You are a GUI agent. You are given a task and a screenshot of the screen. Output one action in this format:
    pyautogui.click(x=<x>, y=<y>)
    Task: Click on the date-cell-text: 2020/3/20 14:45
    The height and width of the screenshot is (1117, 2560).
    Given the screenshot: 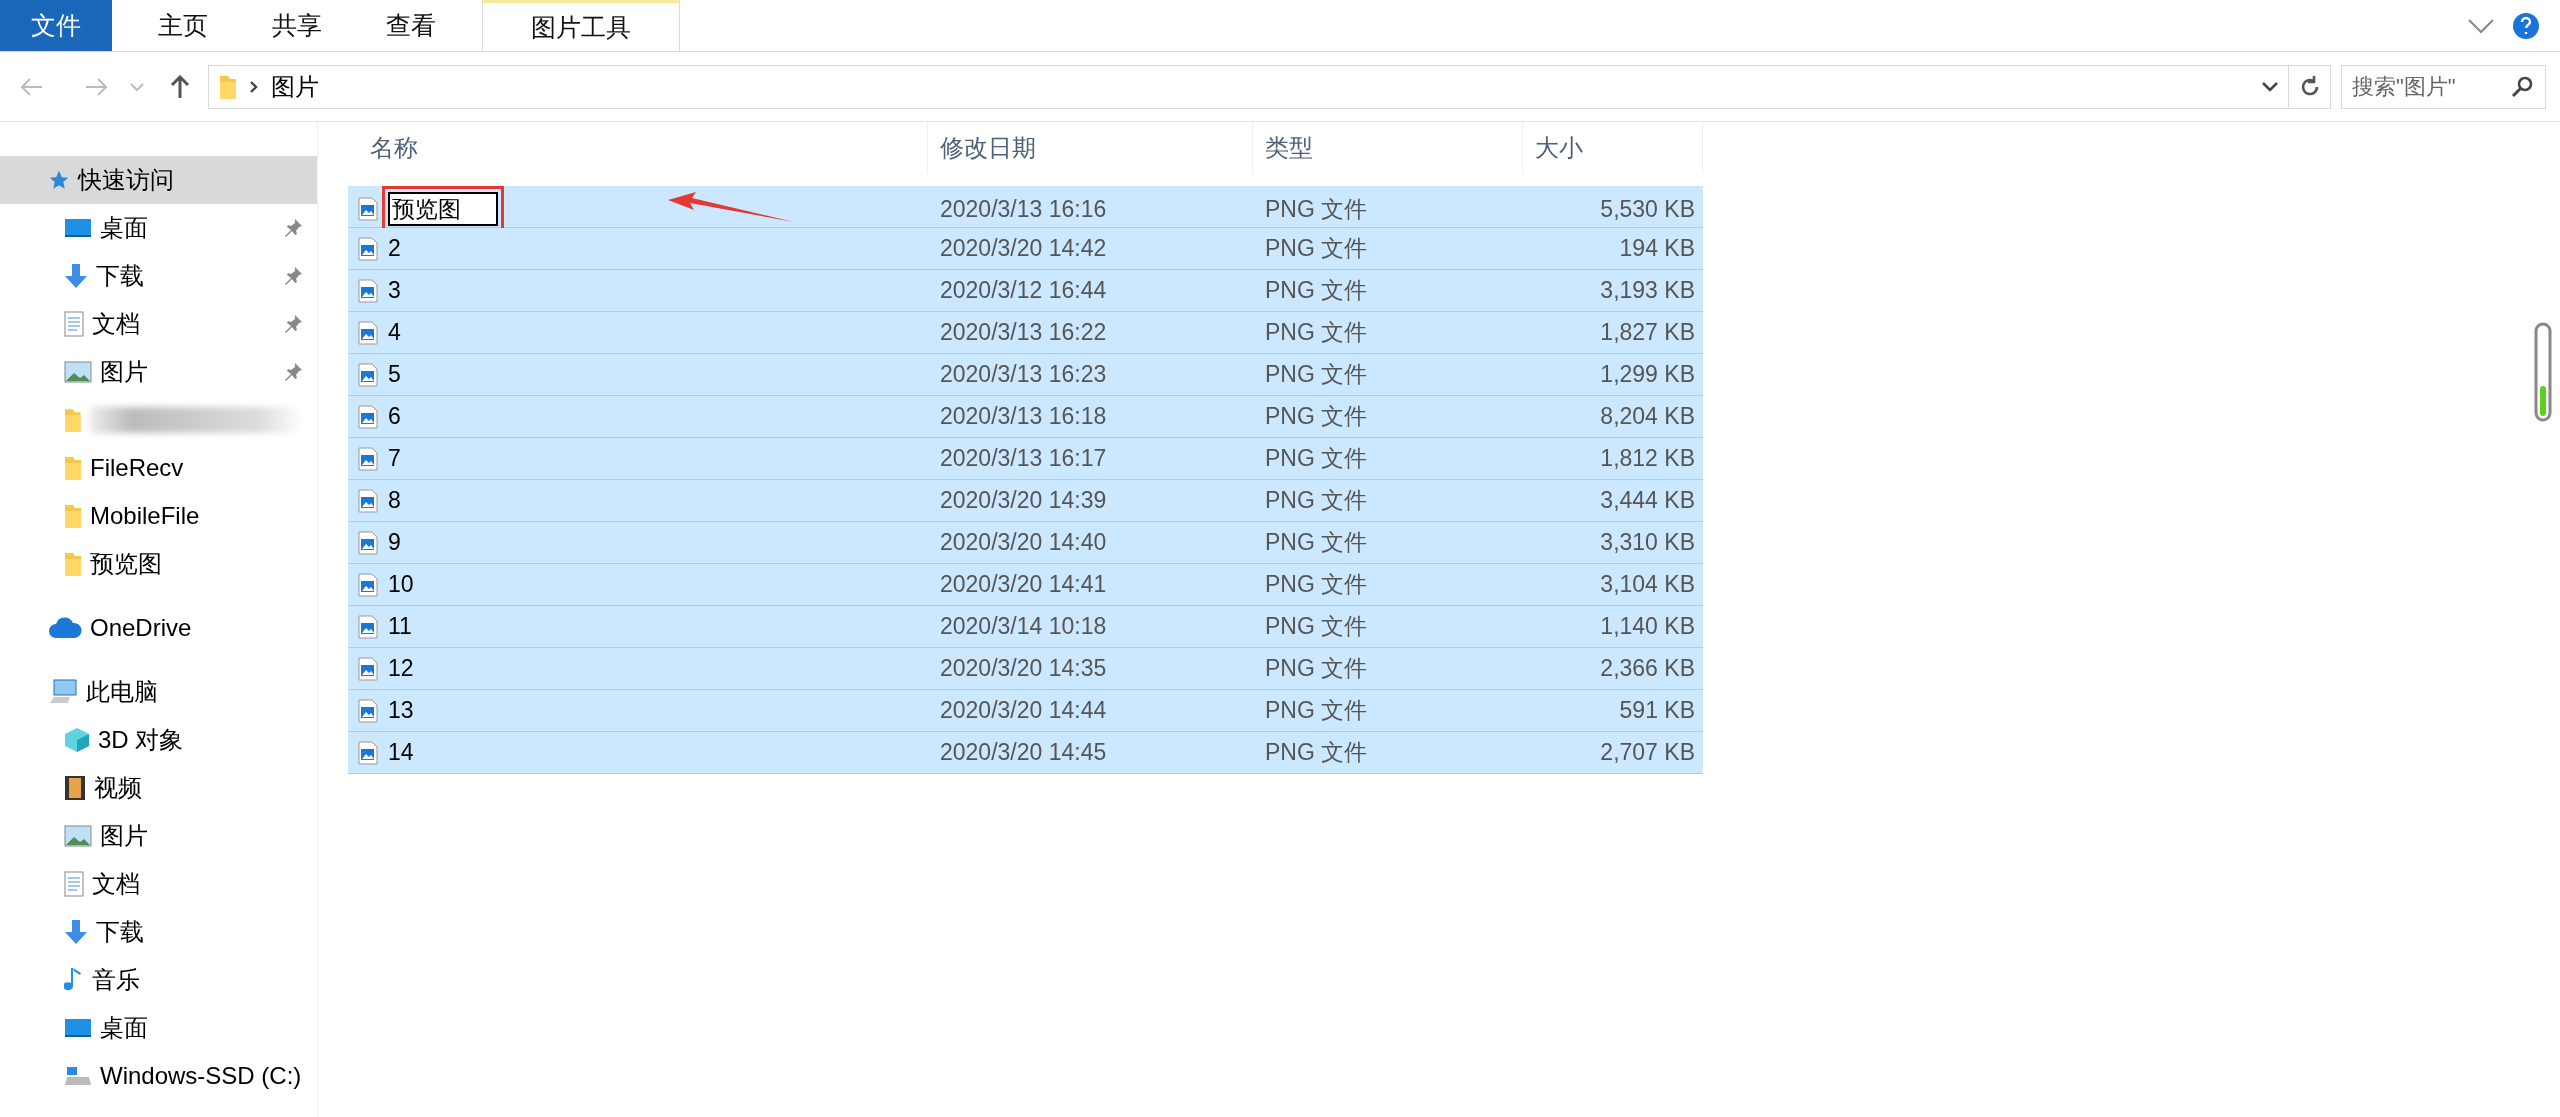 What is the action you would take?
    pyautogui.click(x=1023, y=752)
    